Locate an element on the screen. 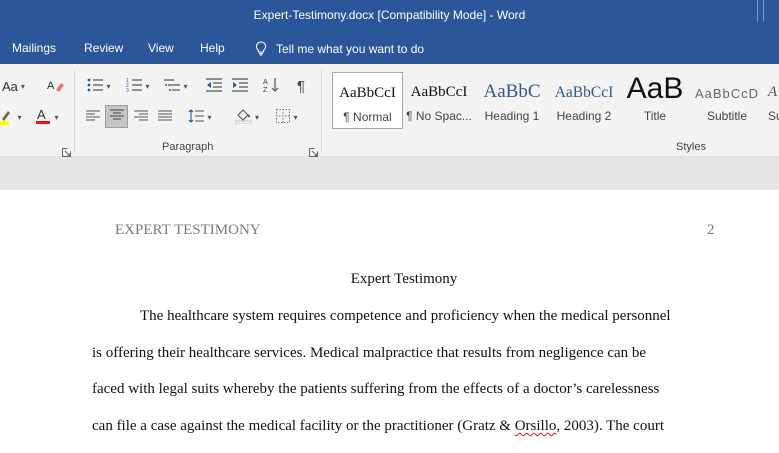  style-heading-1: AaBbC Heading 1 is located at coordinates (512, 100).